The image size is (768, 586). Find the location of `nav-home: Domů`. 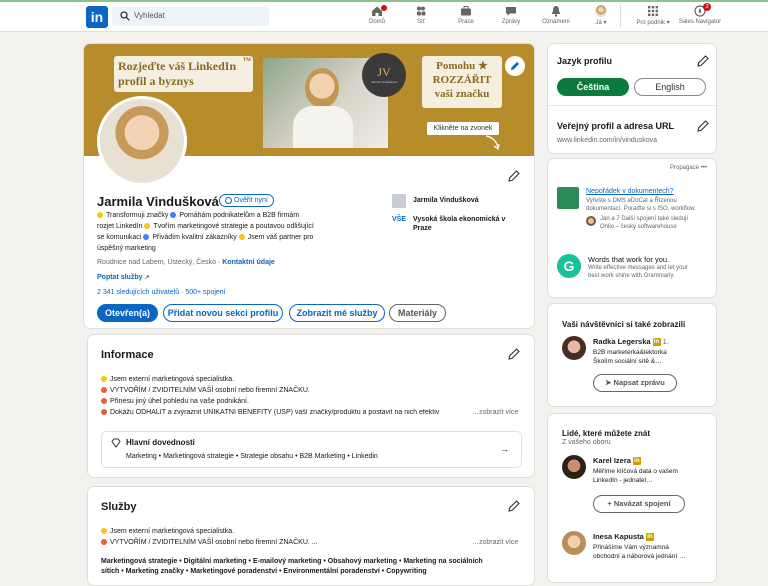

nav-home: Domů is located at coordinates (377, 15).